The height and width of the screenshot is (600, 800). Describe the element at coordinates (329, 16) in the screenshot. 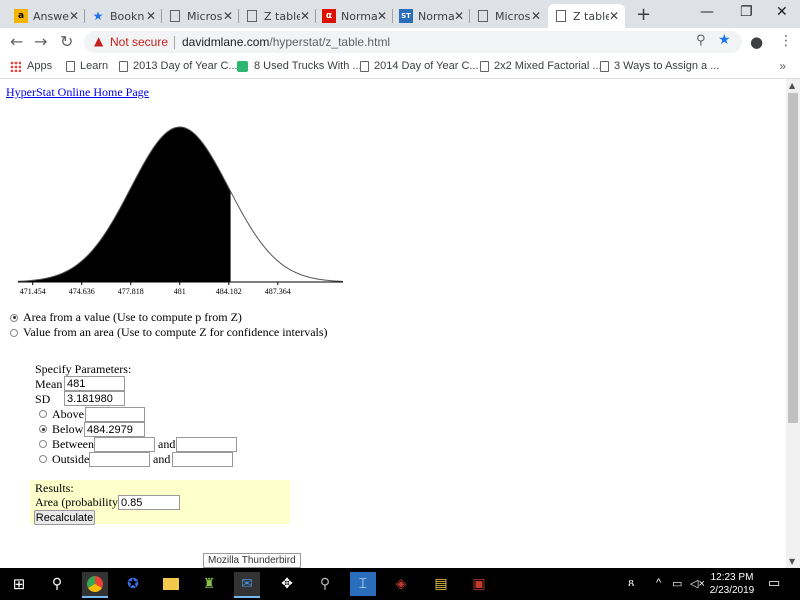

I see `wolfram-alpha-icon: α` at that location.